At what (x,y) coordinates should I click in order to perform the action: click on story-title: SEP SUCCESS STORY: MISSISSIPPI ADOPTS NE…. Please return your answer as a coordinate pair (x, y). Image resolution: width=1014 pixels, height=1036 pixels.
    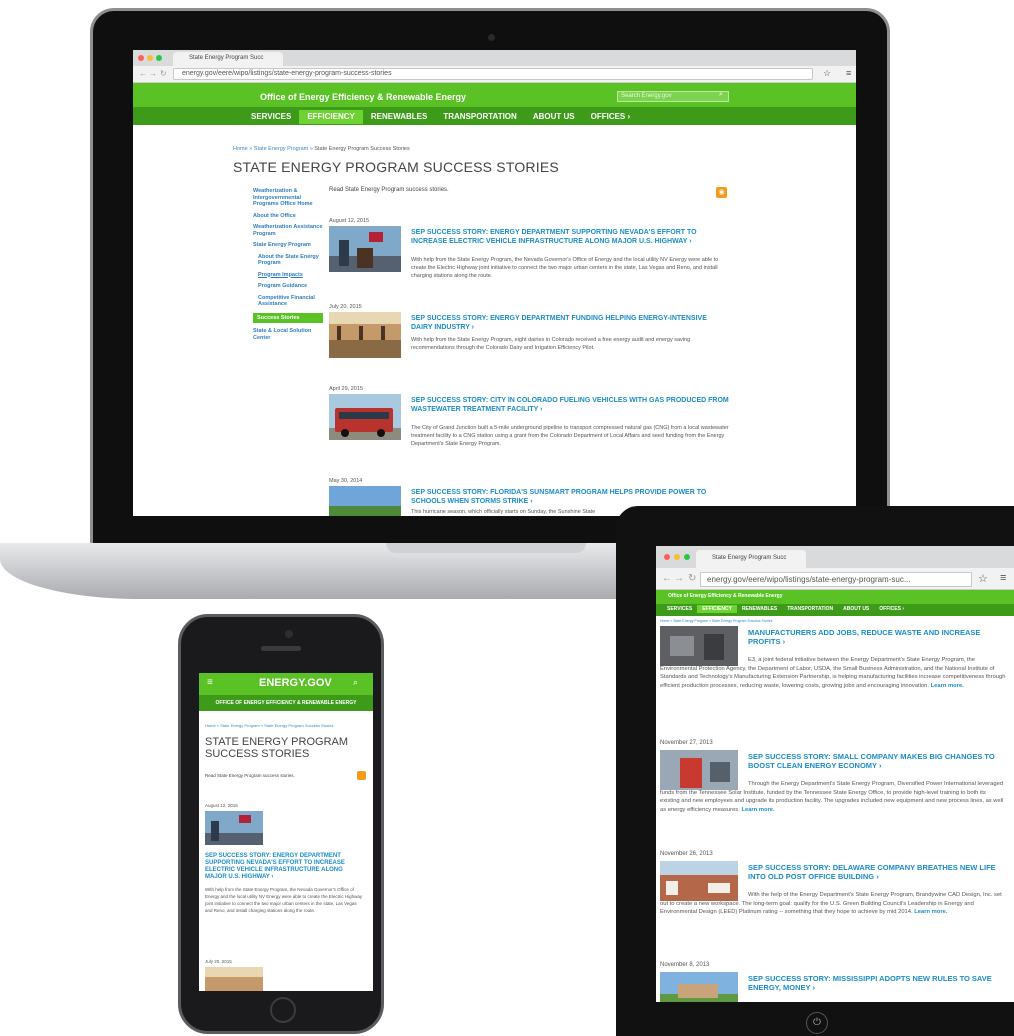
    Looking at the image, I should click on (876, 983).